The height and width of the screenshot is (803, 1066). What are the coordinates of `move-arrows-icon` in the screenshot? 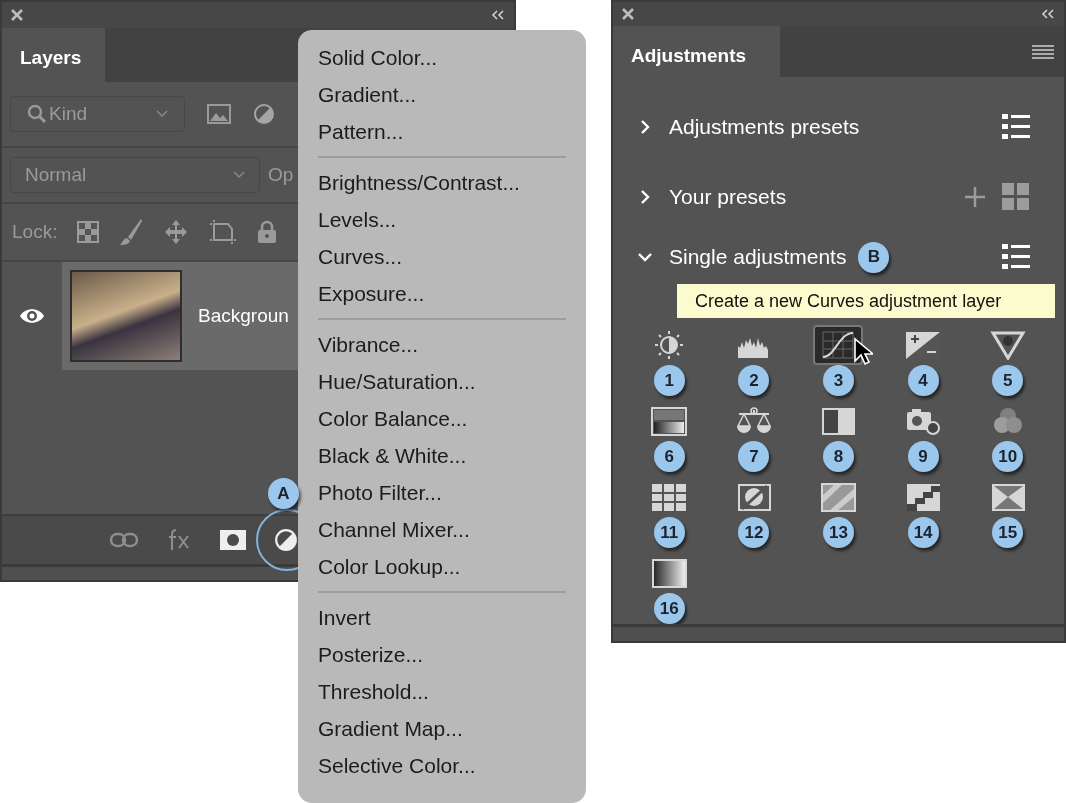 It's located at (176, 232).